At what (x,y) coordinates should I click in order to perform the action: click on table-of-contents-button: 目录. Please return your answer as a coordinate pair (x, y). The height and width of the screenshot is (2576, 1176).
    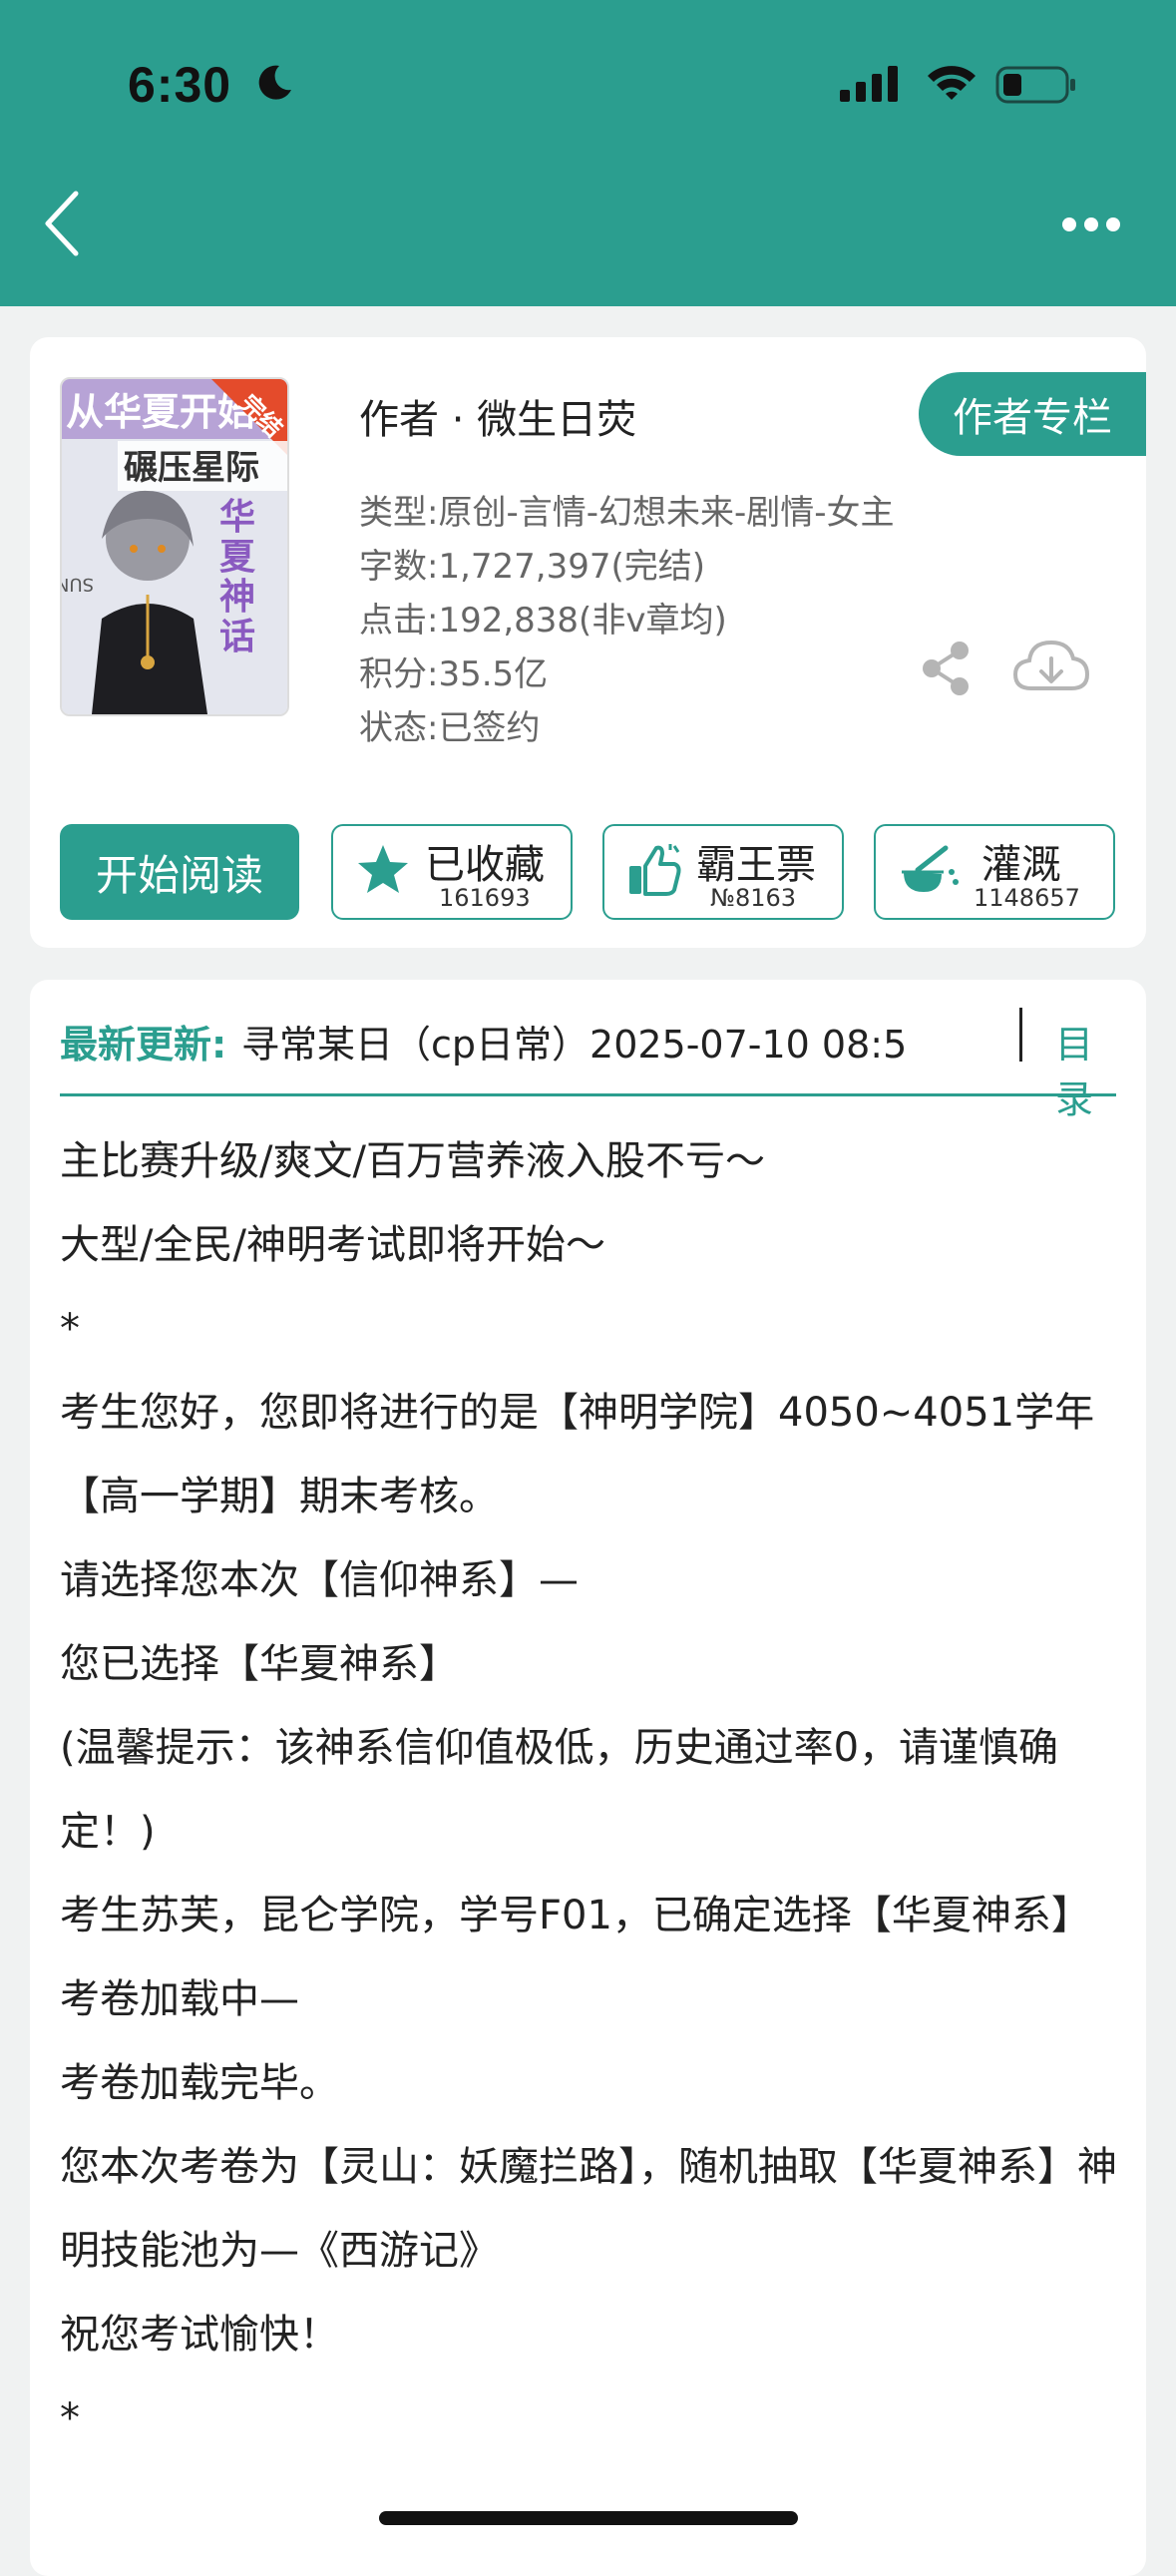
    Looking at the image, I should click on (1085, 1068).